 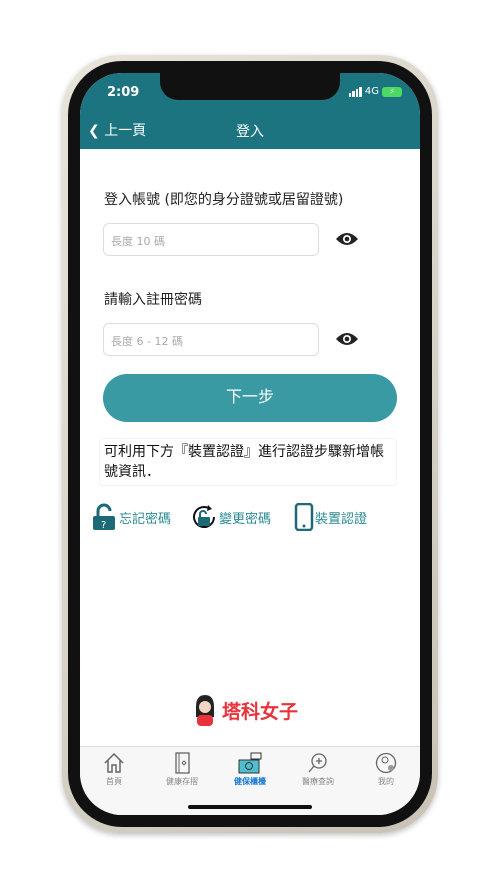 What do you see at coordinates (245, 519) in the screenshot?
I see `link-label: 變更密碼` at bounding box center [245, 519].